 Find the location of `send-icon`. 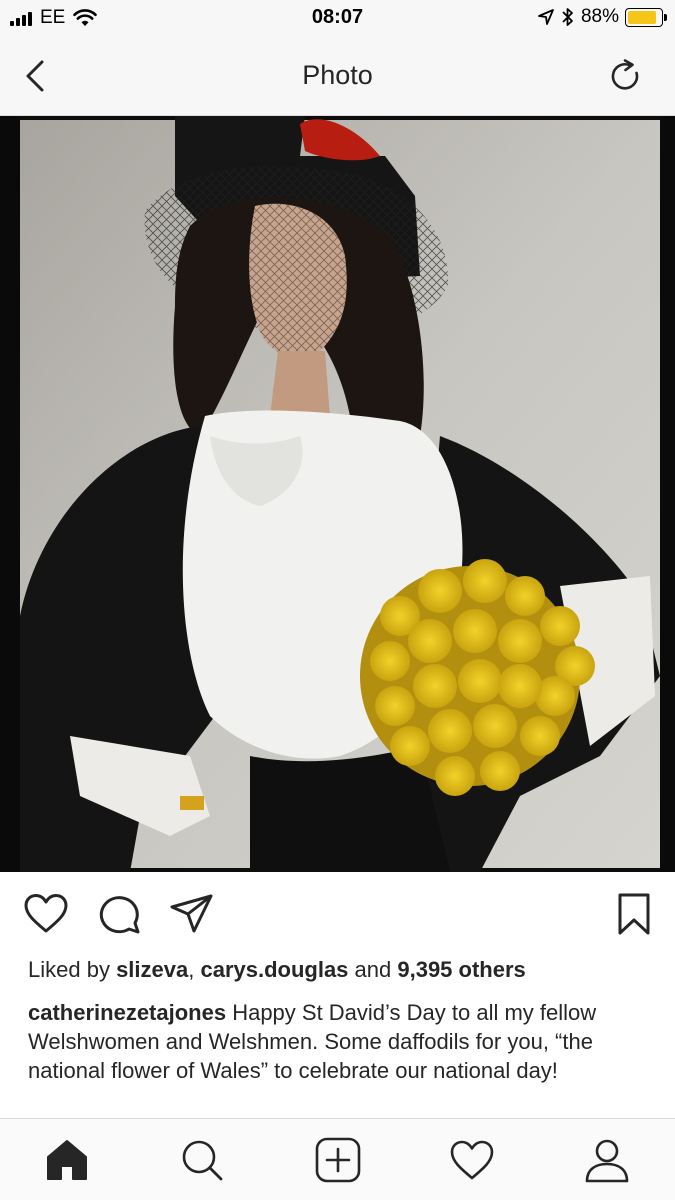

send-icon is located at coordinates (191, 913).